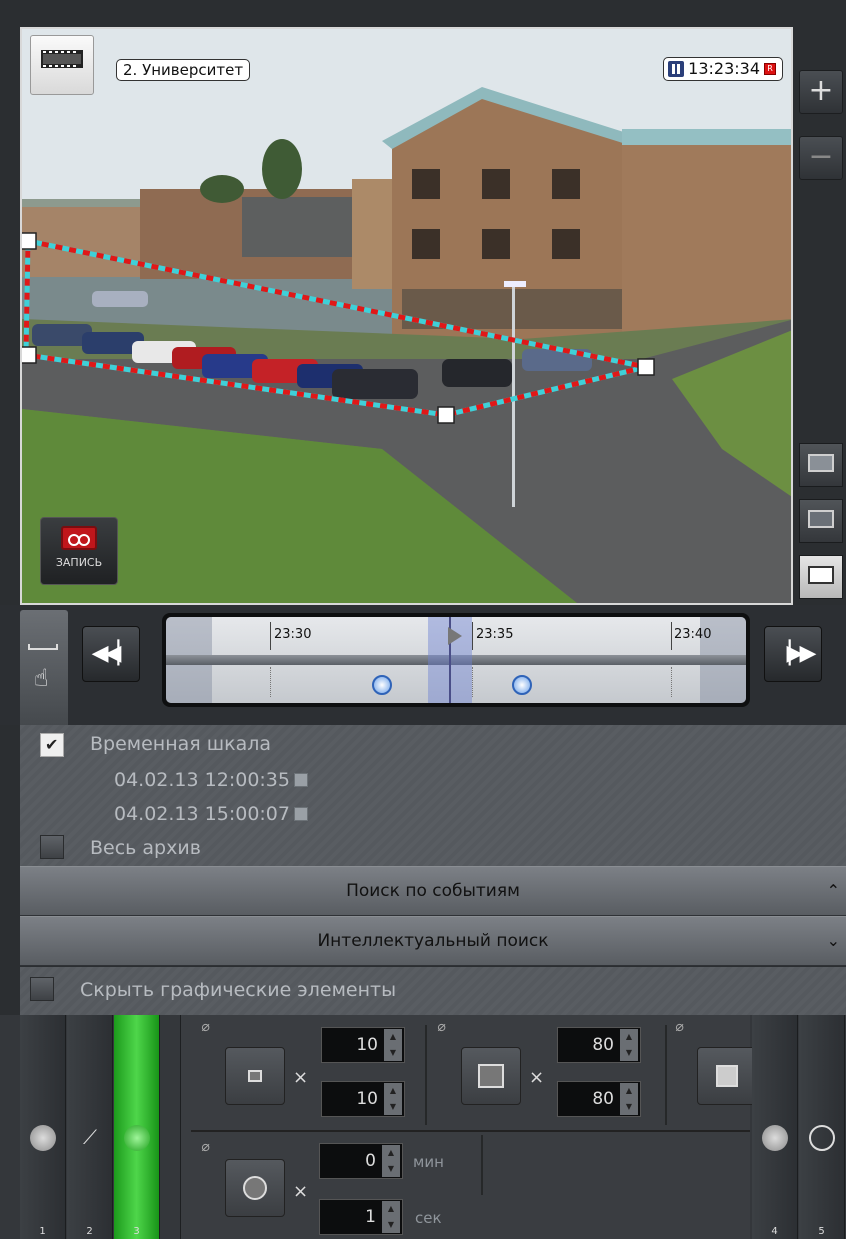 The height and width of the screenshot is (1239, 846). Describe the element at coordinates (211, 814) in the screenshot. I see `date-to-field: 04.02.13 15:00:07` at that location.